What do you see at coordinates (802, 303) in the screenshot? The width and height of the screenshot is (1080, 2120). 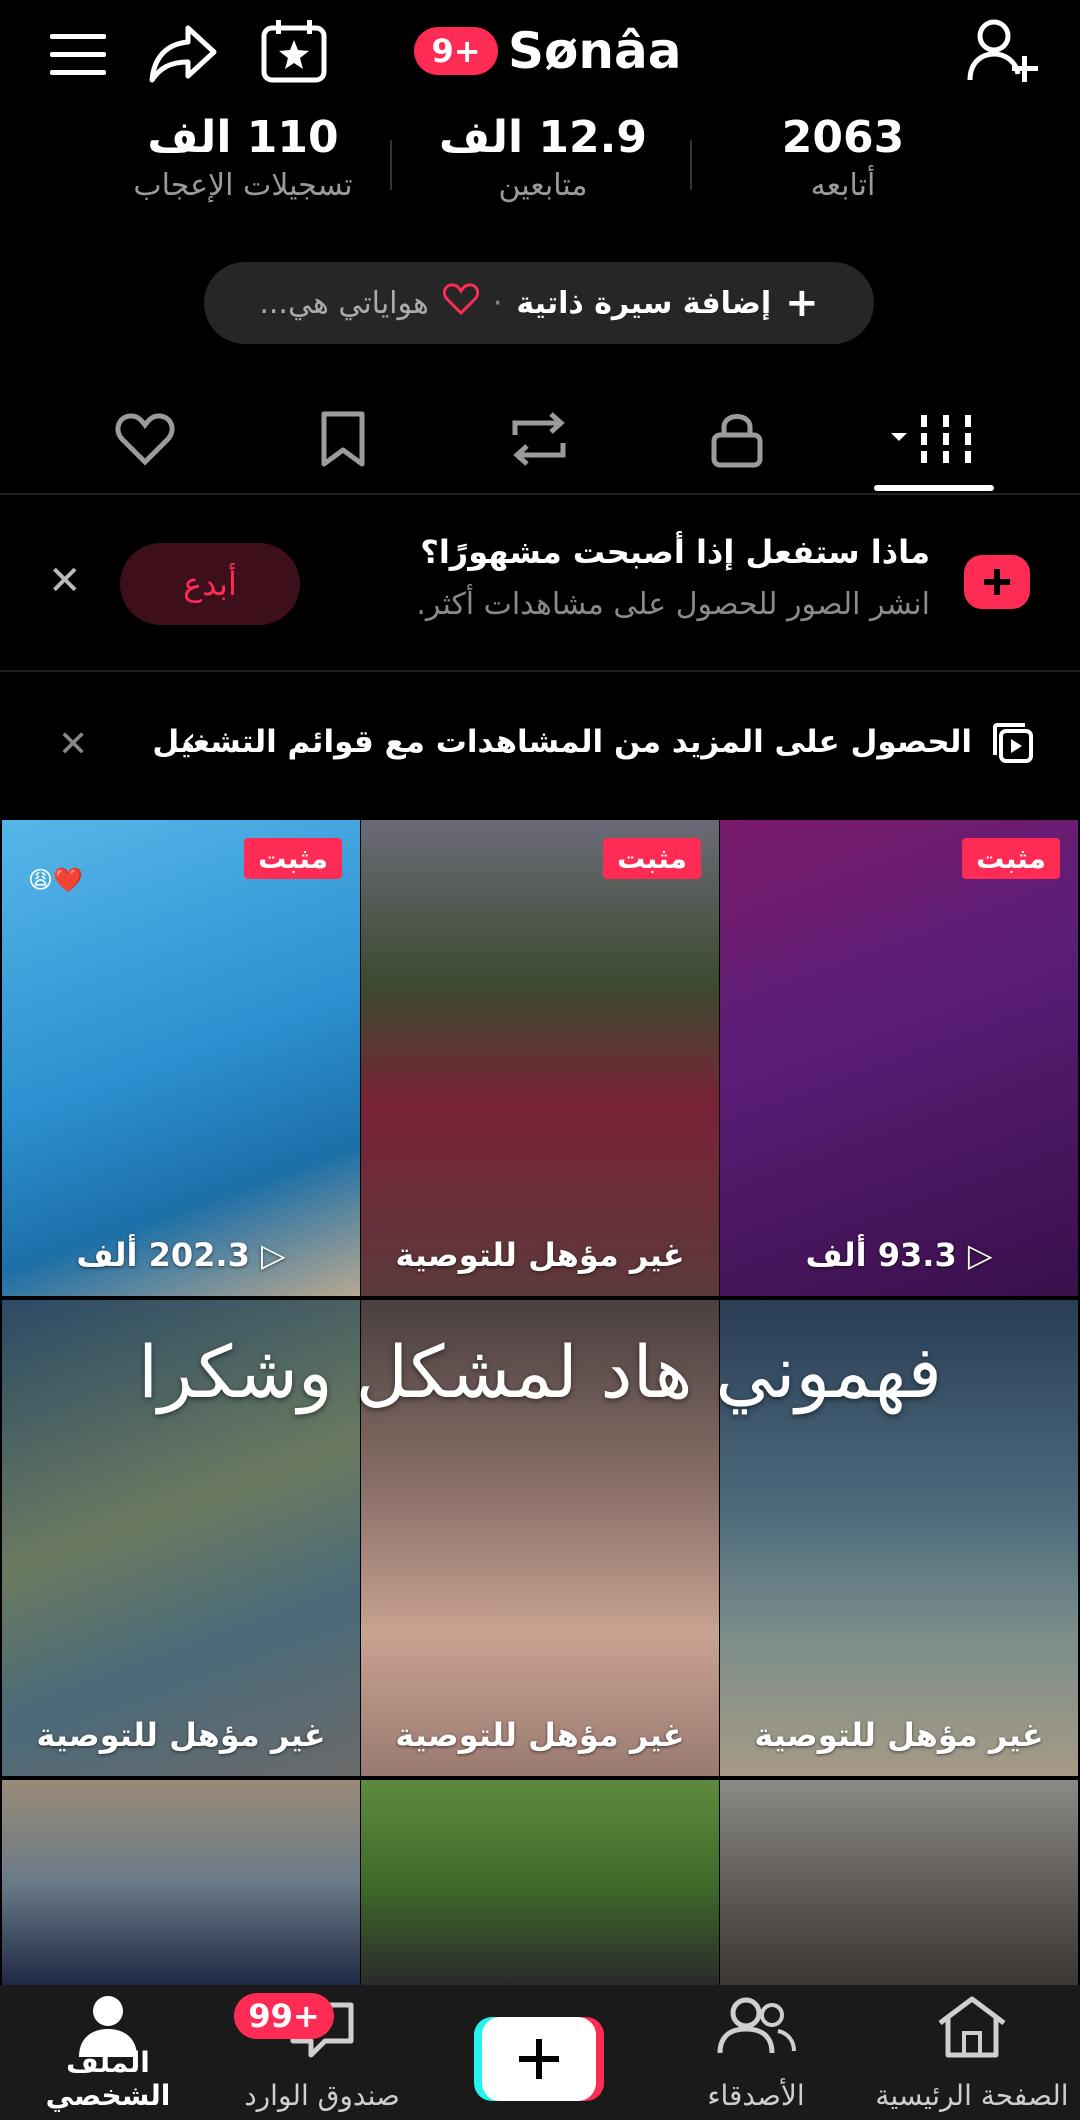 I see `plus-icon: +` at bounding box center [802, 303].